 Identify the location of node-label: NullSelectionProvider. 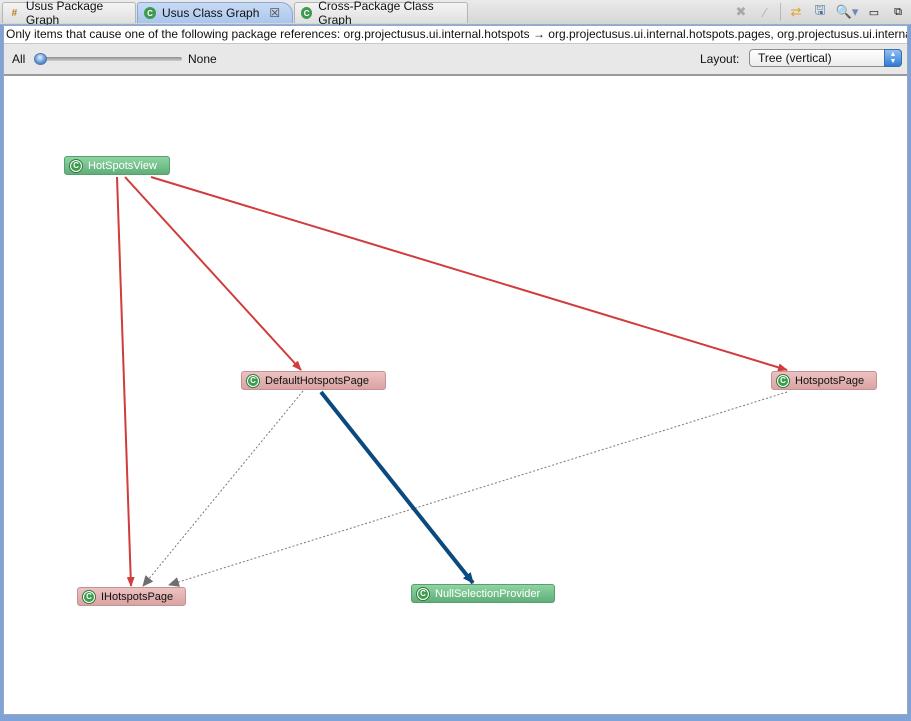
(488, 593).